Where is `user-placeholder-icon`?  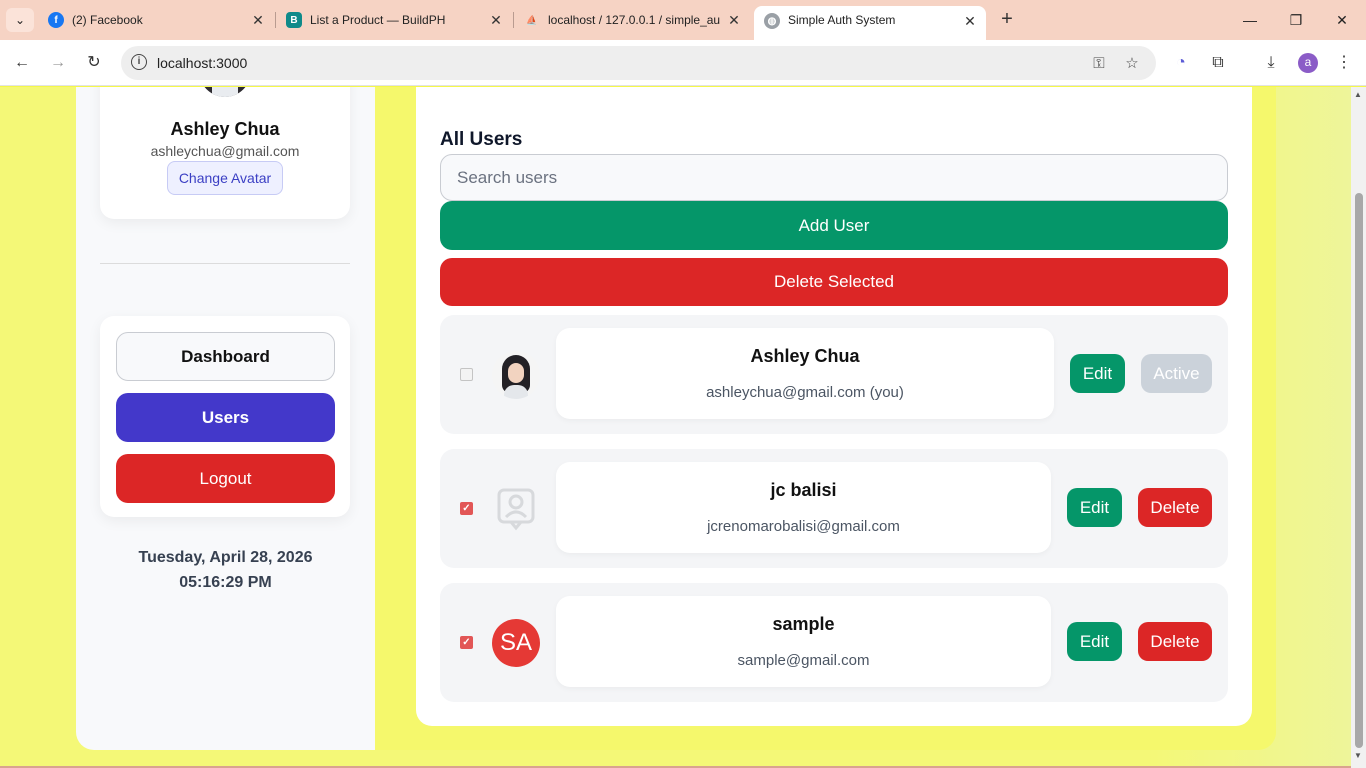 user-placeholder-icon is located at coordinates (516, 509).